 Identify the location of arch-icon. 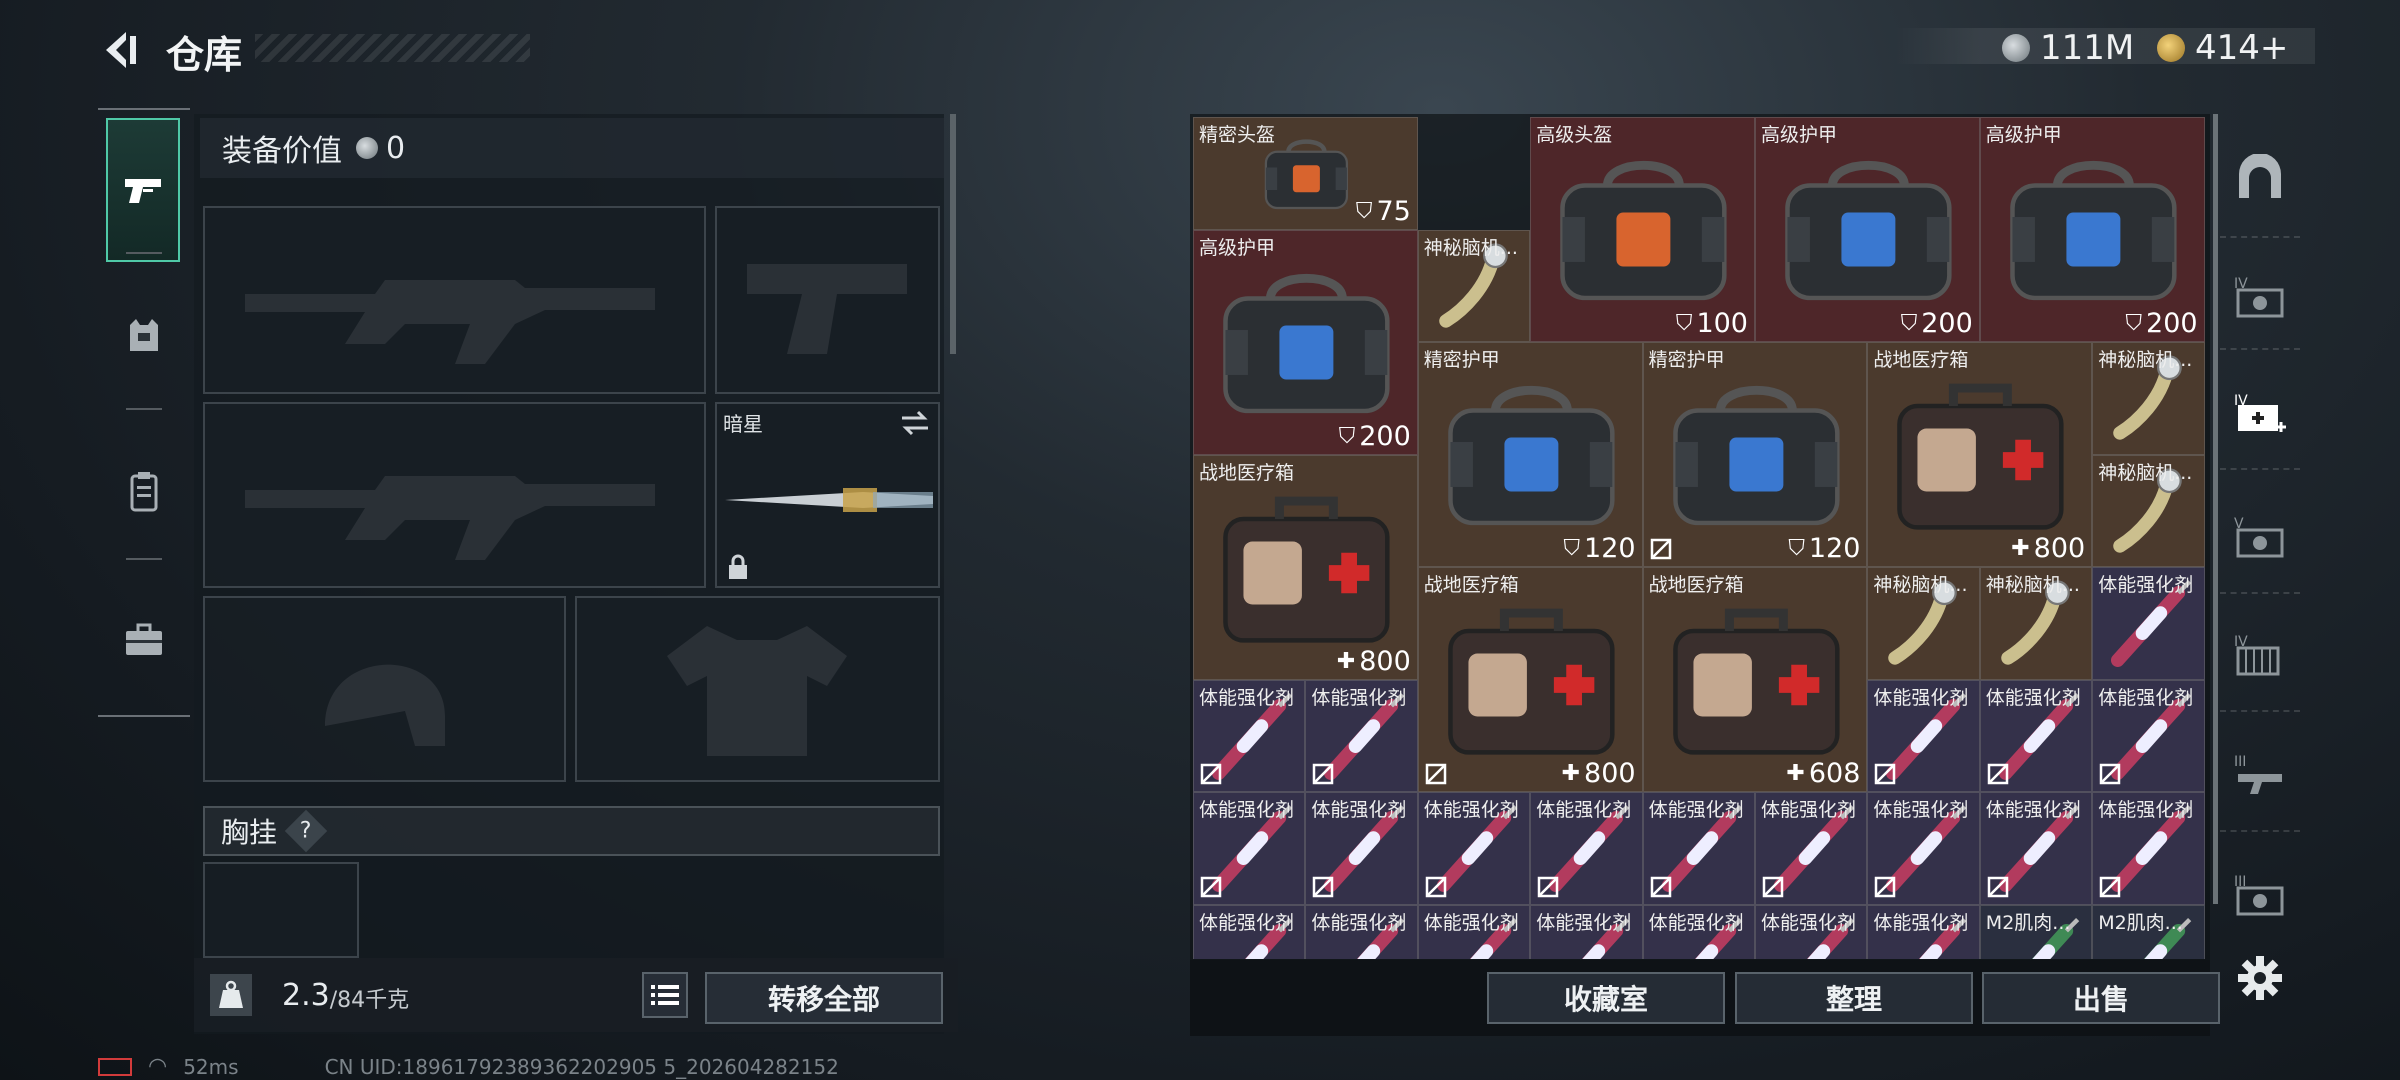
(2260, 176).